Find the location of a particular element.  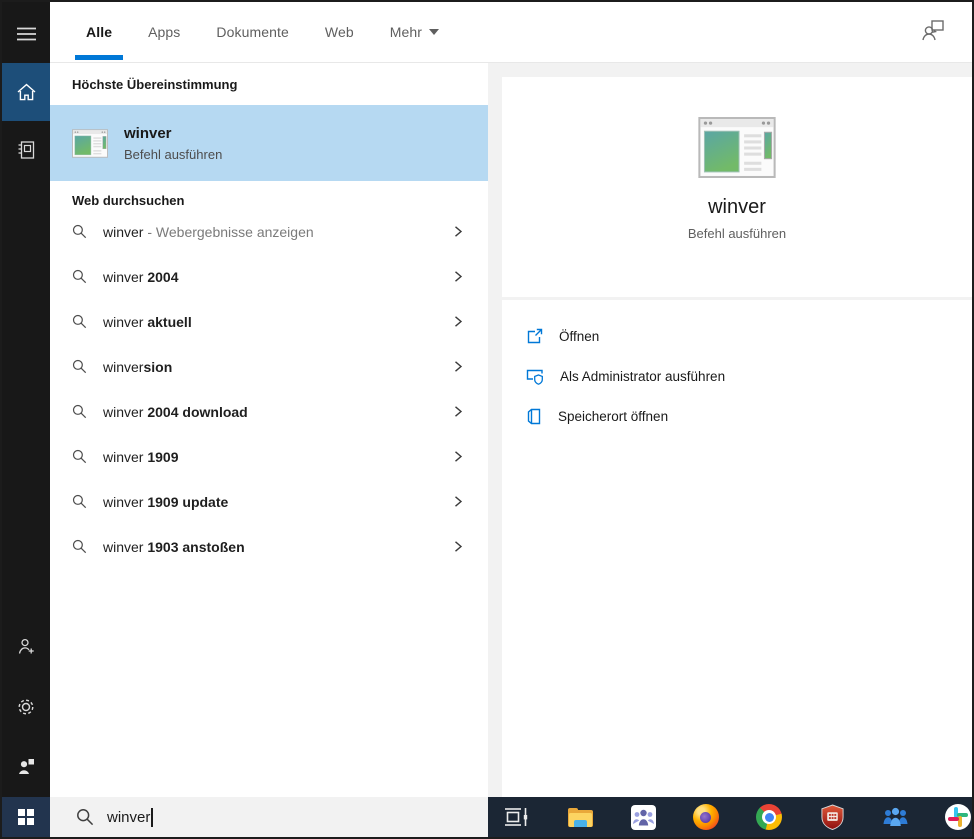

firefox-icon is located at coordinates (706, 817).